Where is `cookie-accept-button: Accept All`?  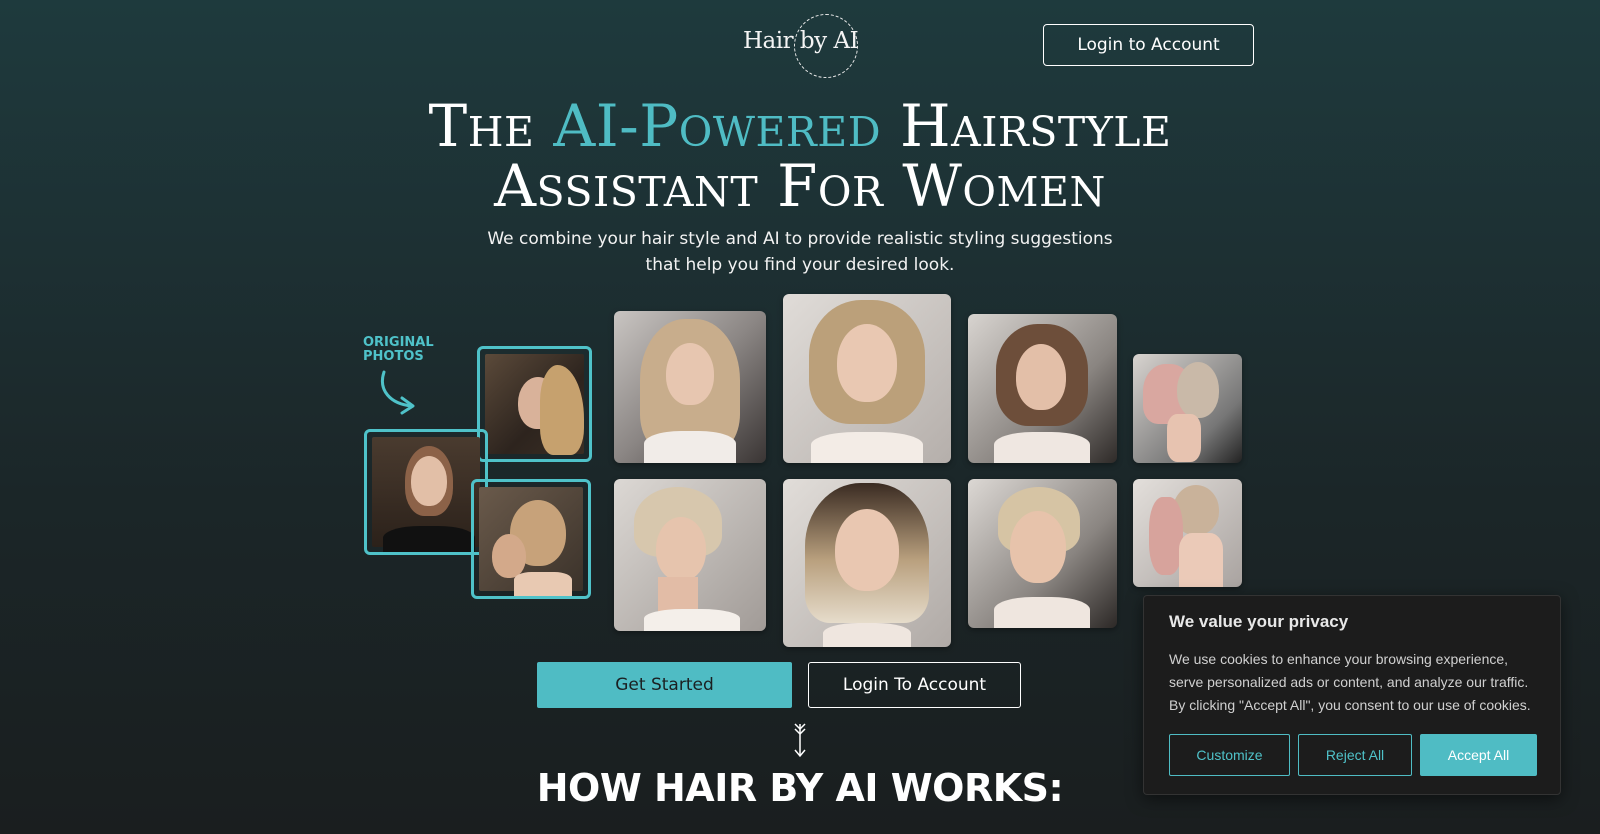 cookie-accept-button: Accept All is located at coordinates (1478, 755).